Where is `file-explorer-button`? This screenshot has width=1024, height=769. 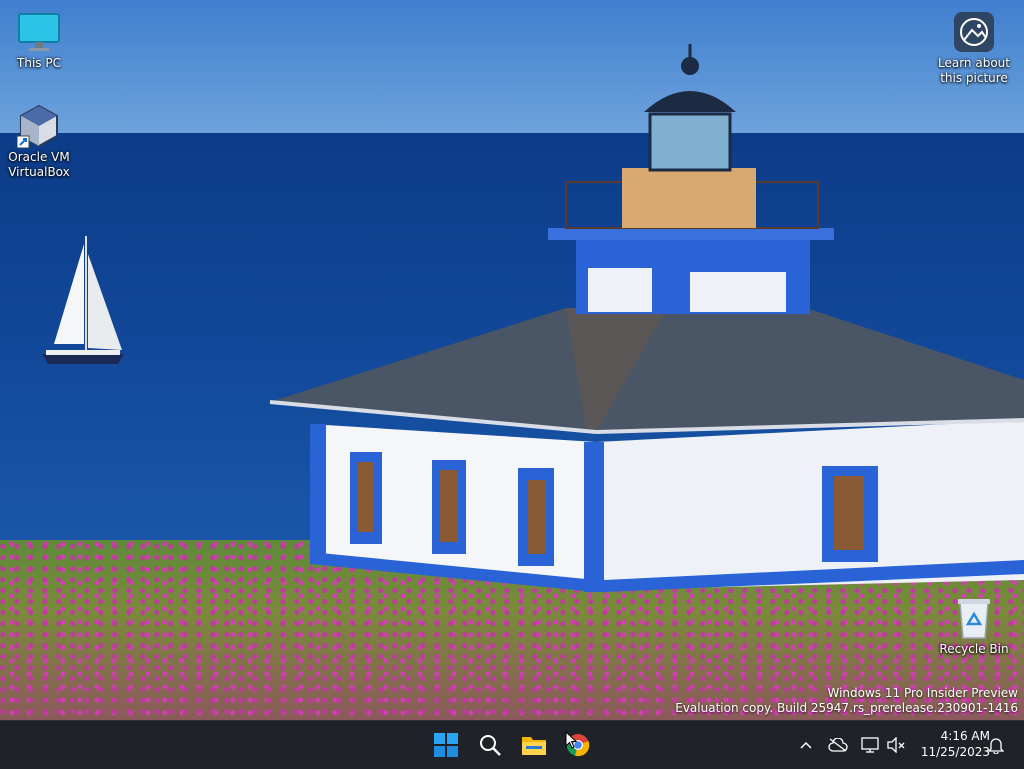 file-explorer-button is located at coordinates (534, 745).